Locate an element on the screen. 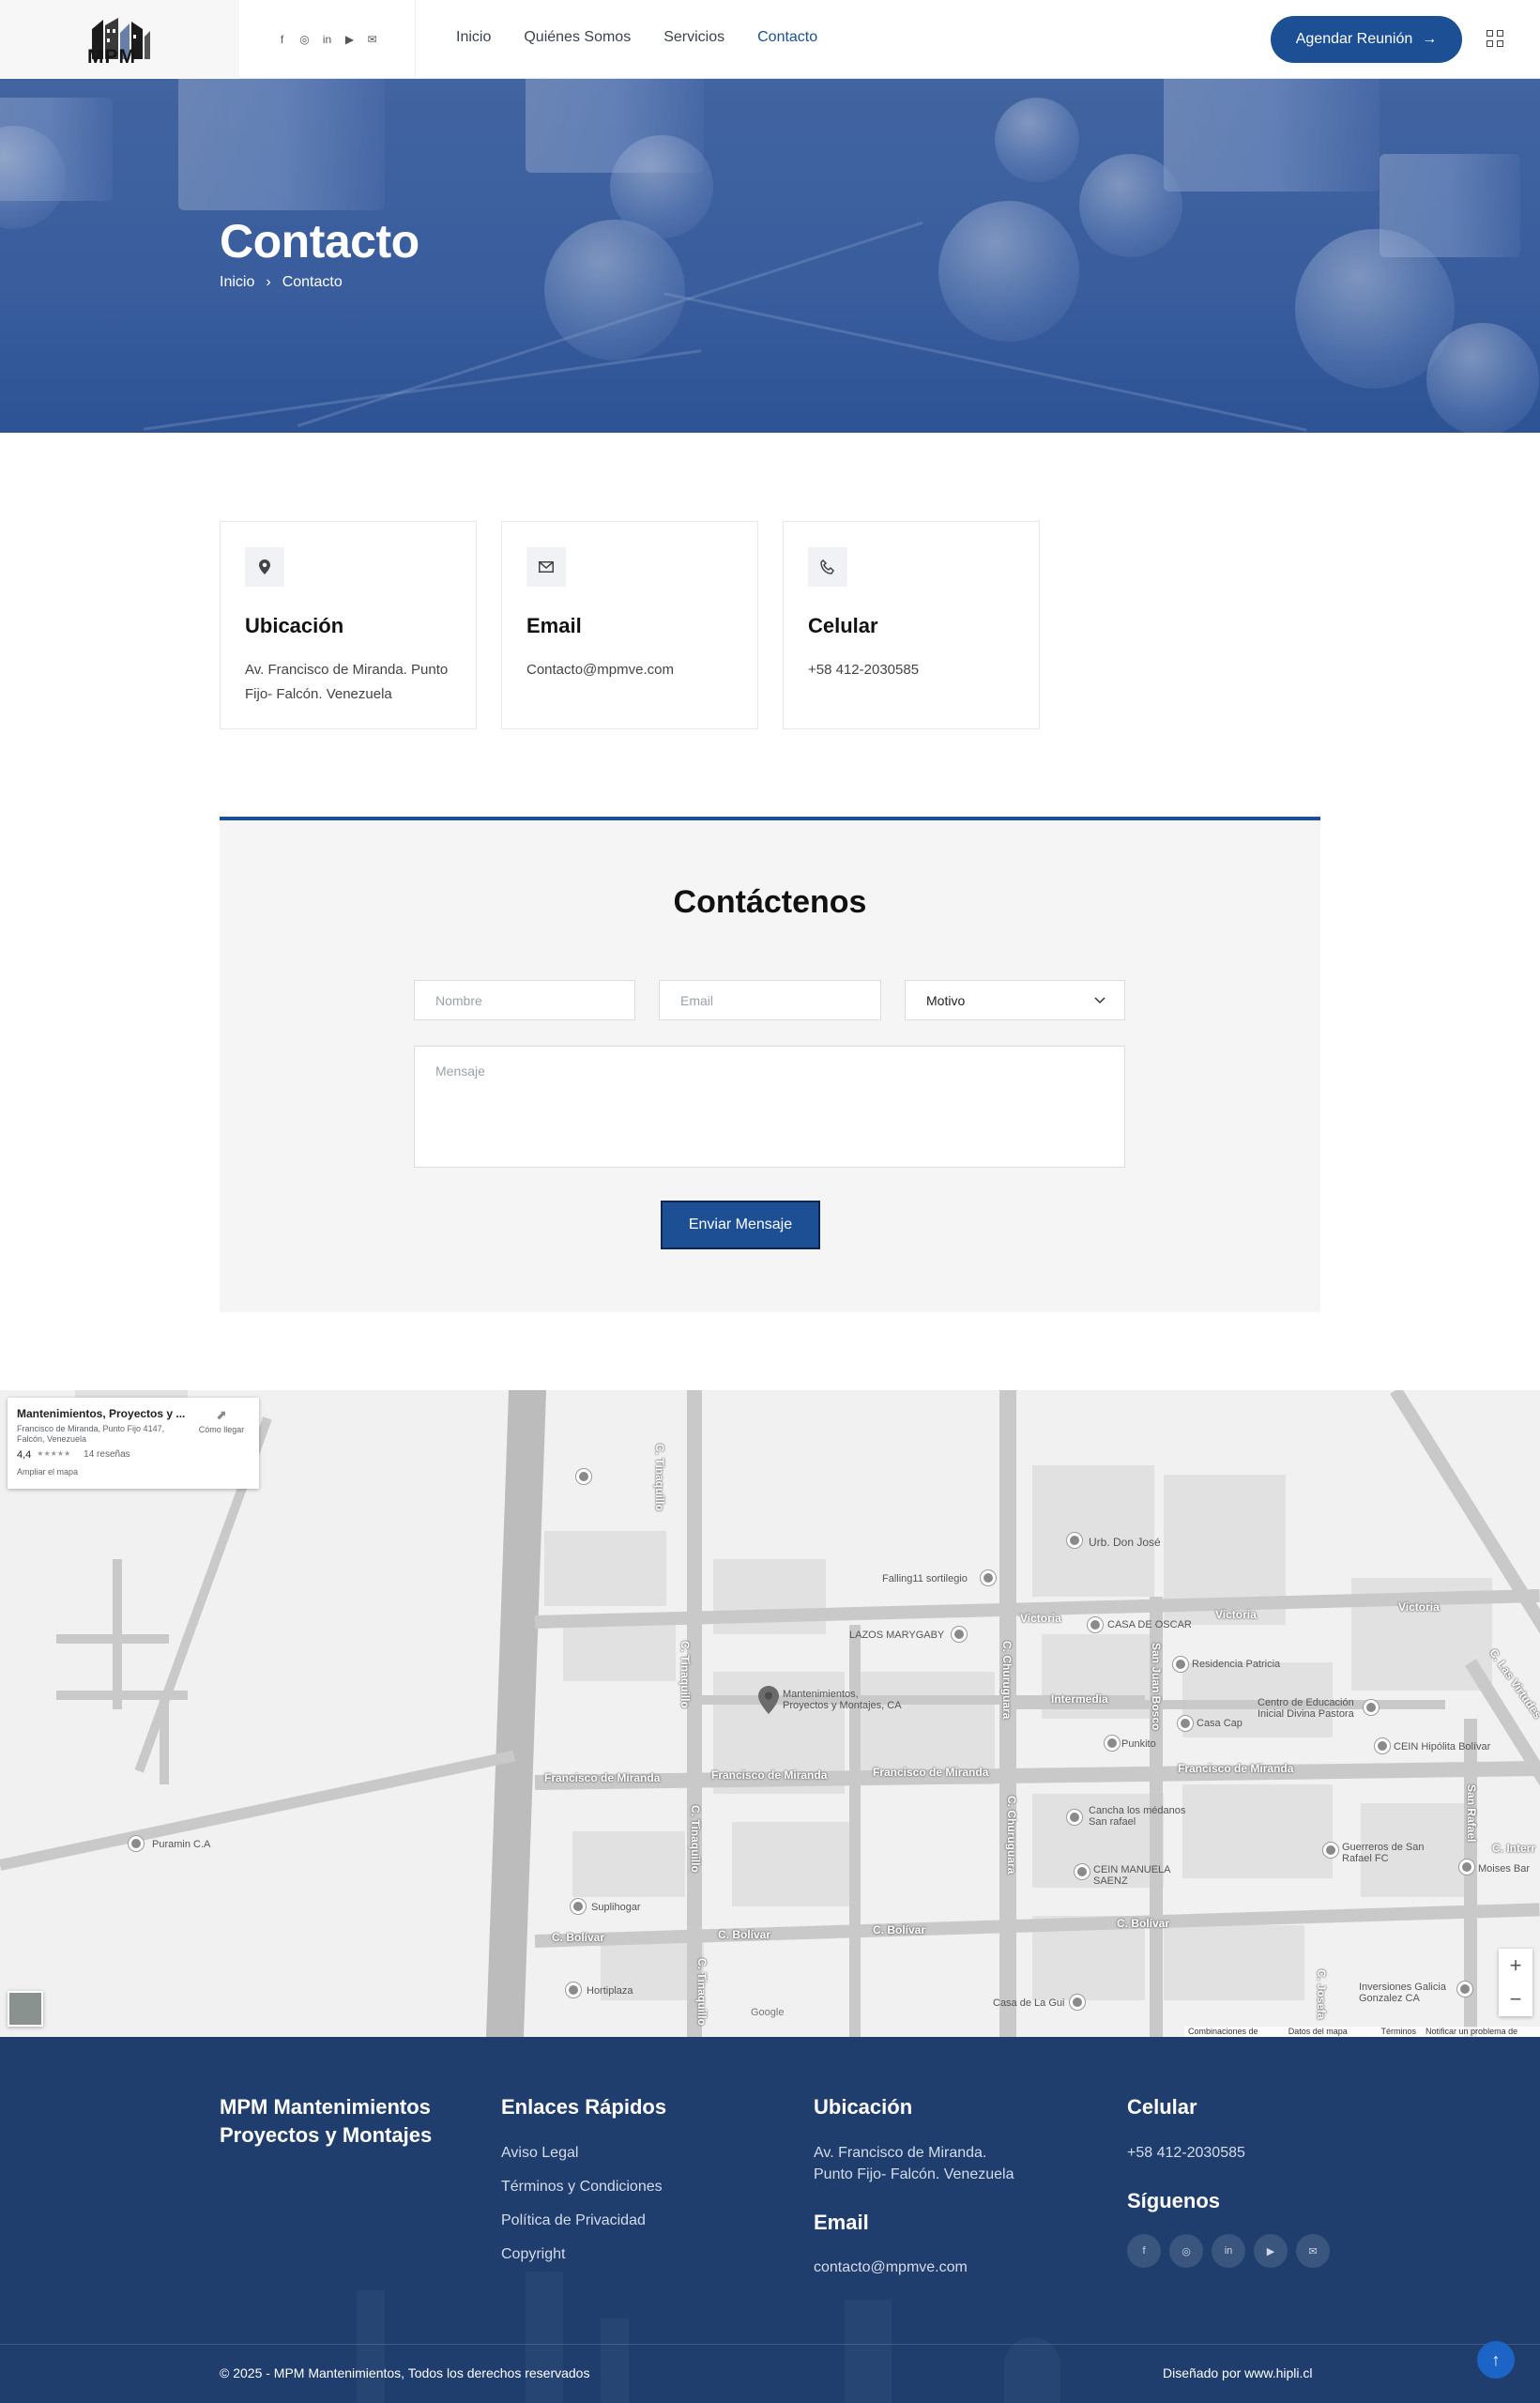 The width and height of the screenshot is (1540, 2403). instagram-icon: ◎ is located at coordinates (305, 39).